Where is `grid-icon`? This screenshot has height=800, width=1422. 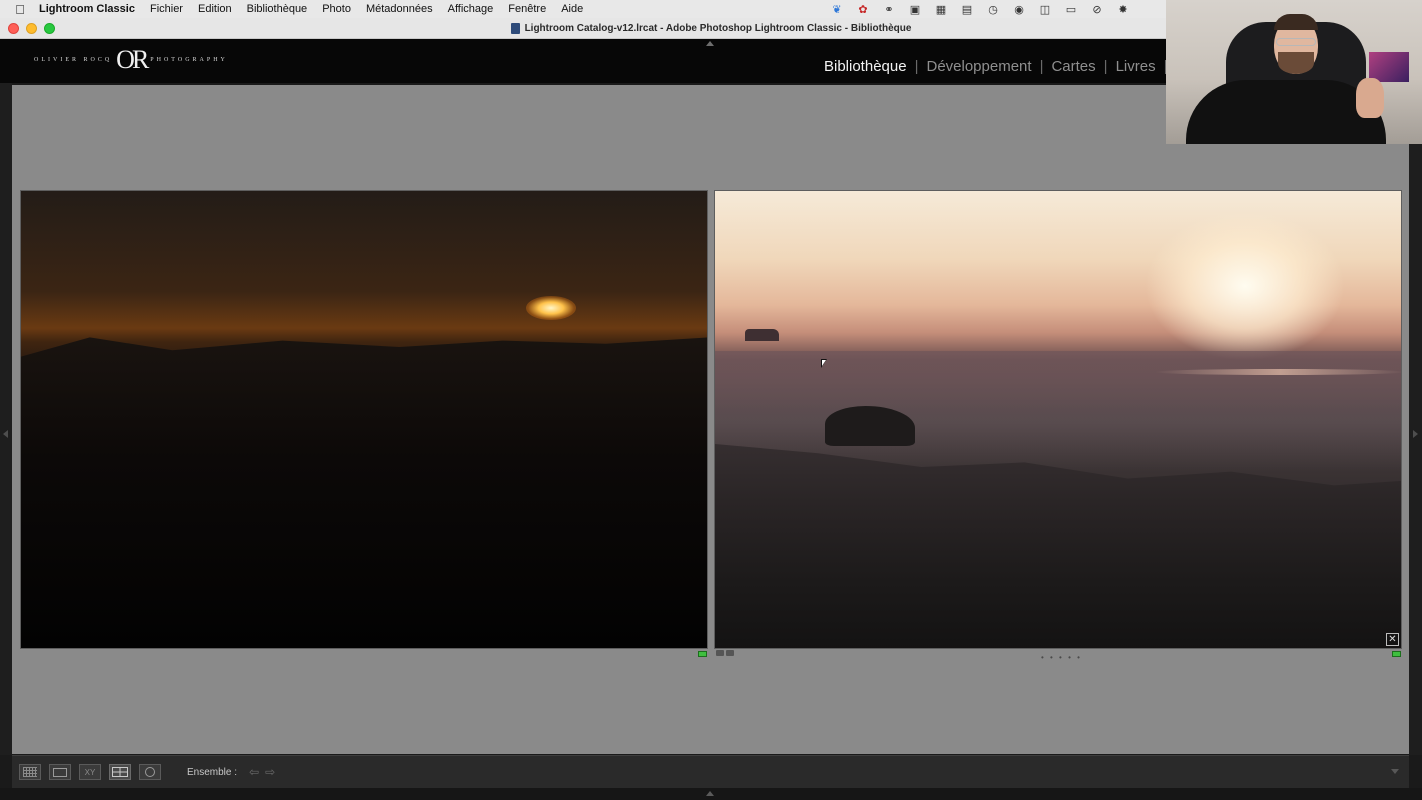 grid-icon is located at coordinates (30, 772).